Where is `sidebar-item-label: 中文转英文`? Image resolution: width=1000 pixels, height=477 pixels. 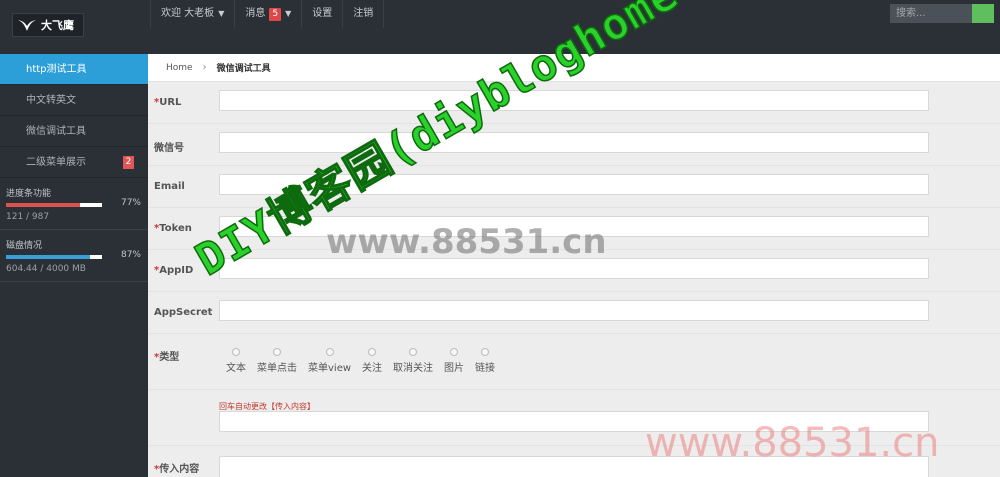
sidebar-item-label: 中文转英文 is located at coordinates (51, 100).